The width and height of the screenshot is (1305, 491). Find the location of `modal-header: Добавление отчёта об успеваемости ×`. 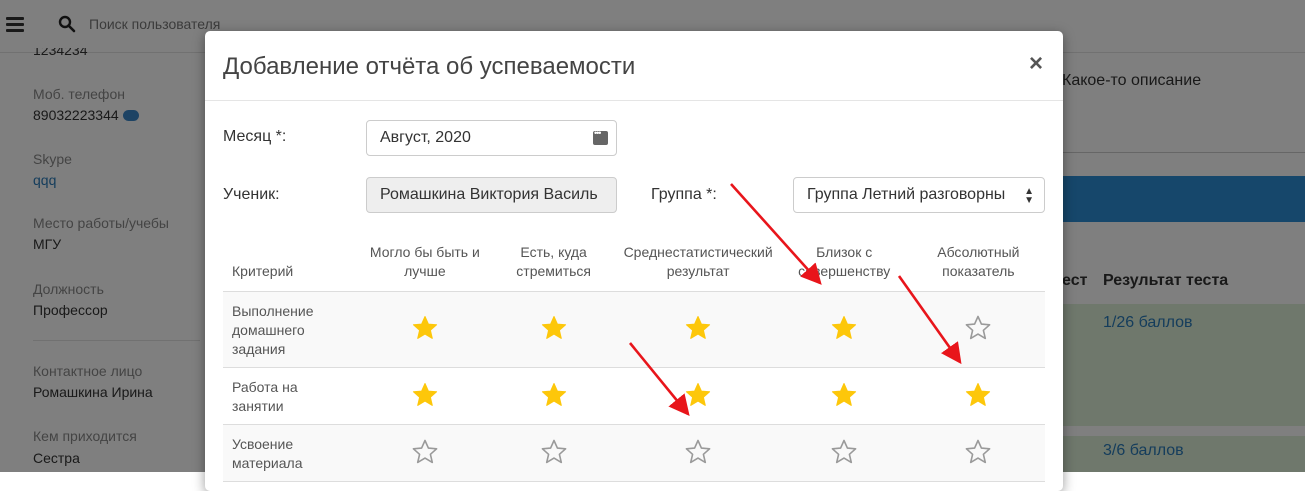

modal-header: Добавление отчёта об успеваемости × is located at coordinates (634, 66).